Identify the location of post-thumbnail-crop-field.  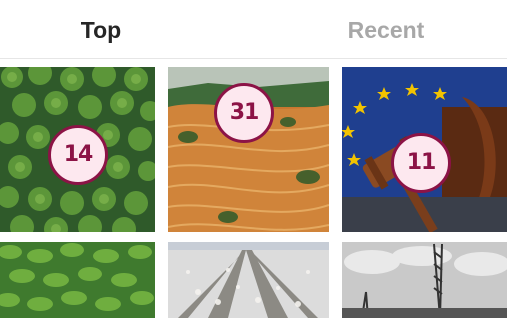
(77, 280).